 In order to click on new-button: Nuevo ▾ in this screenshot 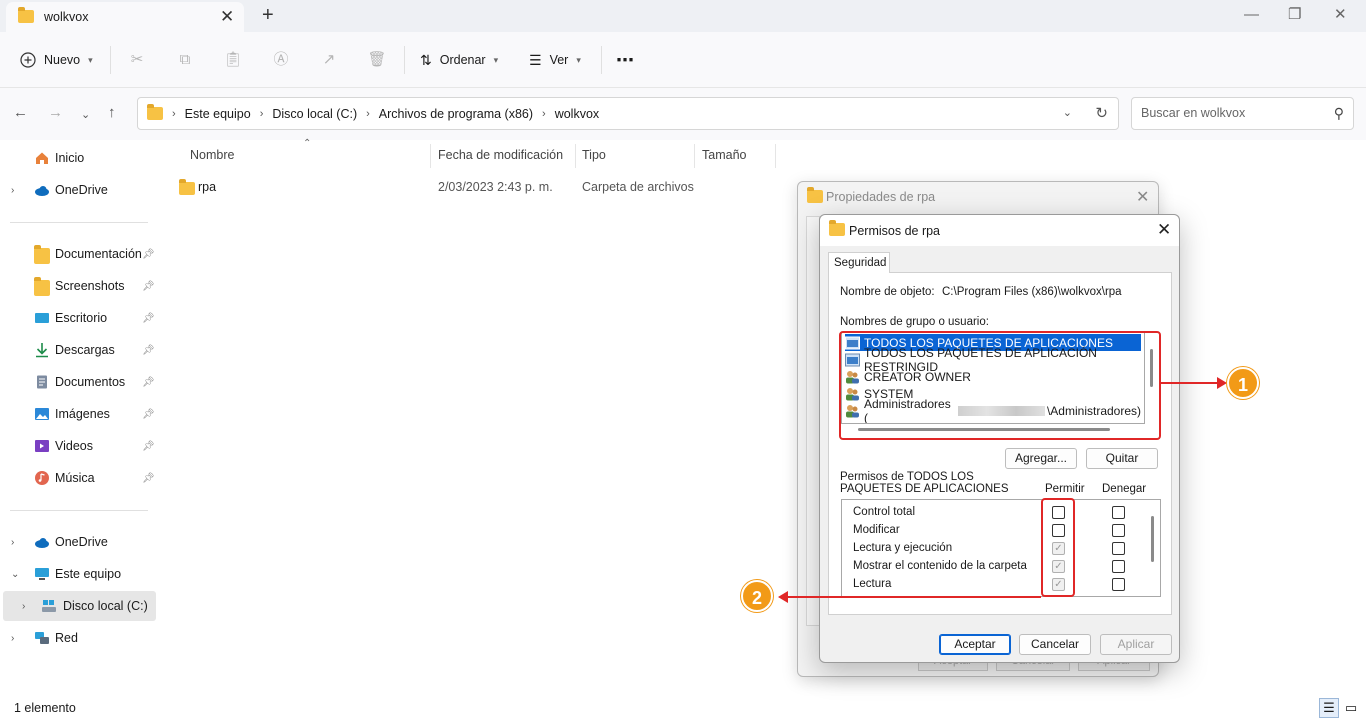, I will do `click(56, 60)`.